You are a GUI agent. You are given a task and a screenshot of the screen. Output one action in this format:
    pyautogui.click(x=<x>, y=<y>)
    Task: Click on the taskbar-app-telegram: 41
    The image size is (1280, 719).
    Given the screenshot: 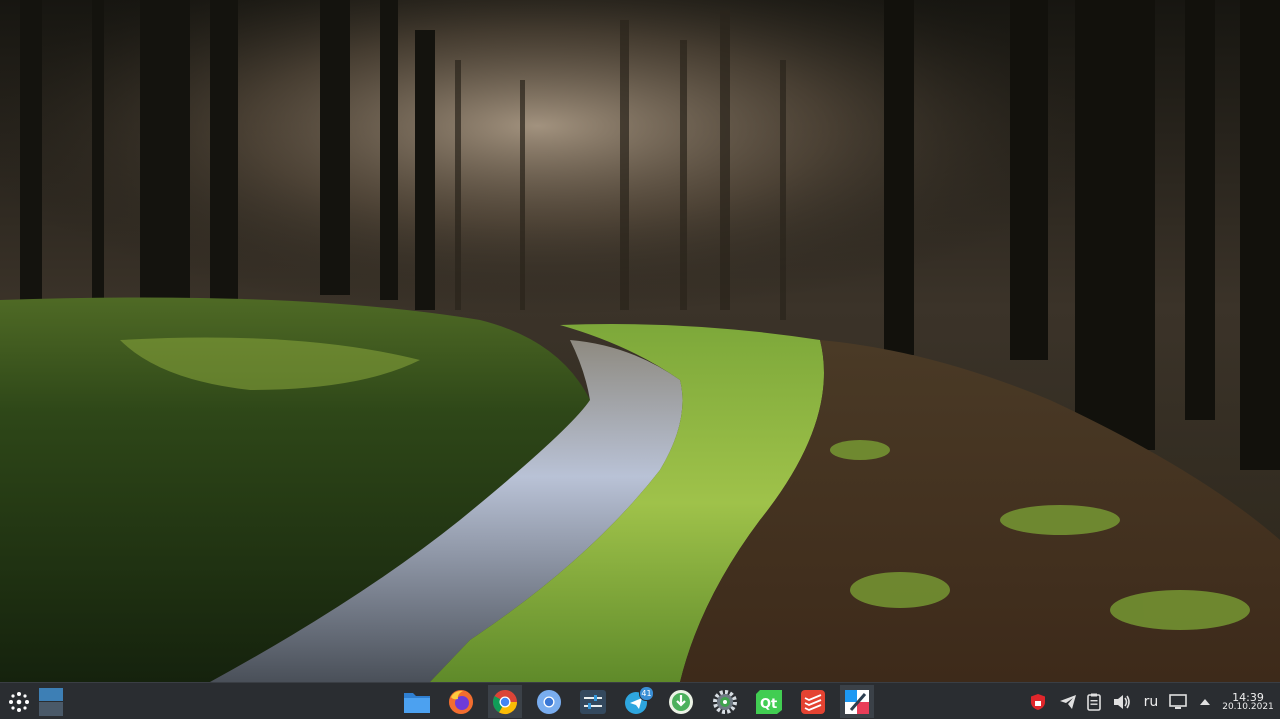 What is the action you would take?
    pyautogui.click(x=637, y=701)
    